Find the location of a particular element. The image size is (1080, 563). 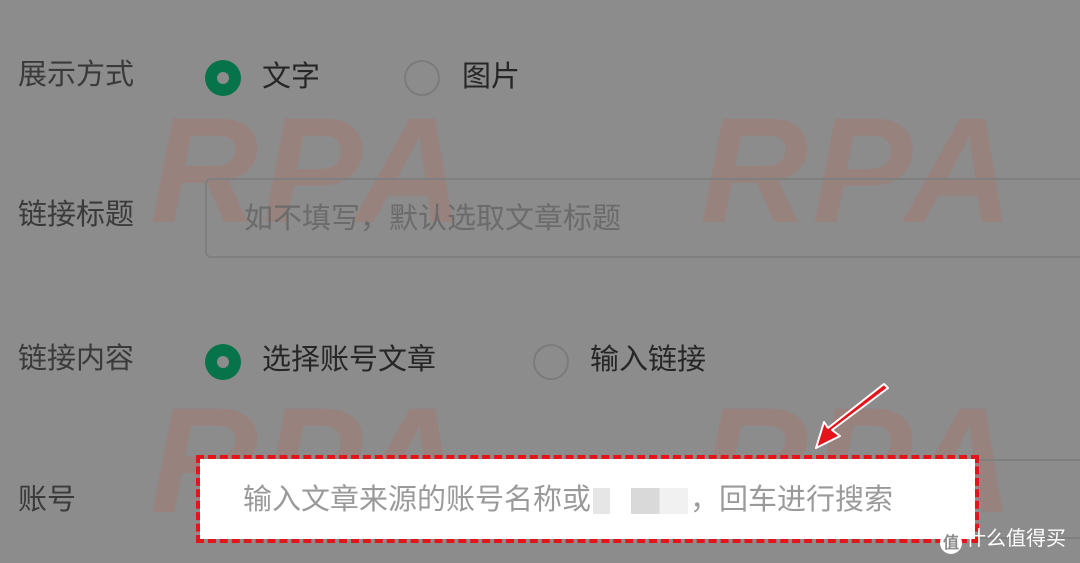

brand-name: 什么值得买 is located at coordinates (1016, 538).